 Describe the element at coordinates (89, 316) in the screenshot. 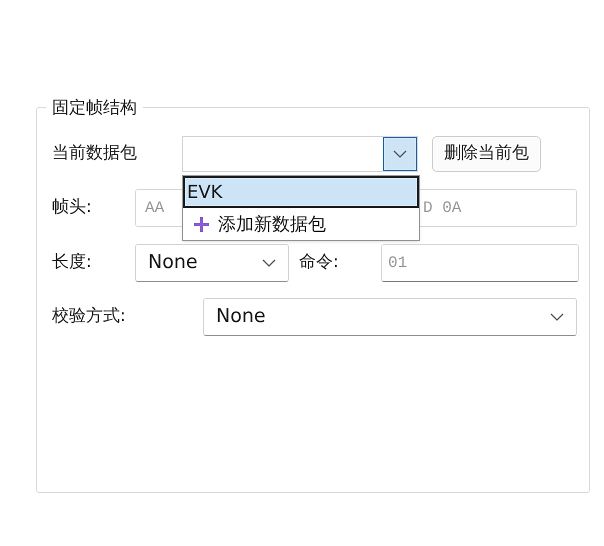

I see `field-label: 校验方式:` at that location.